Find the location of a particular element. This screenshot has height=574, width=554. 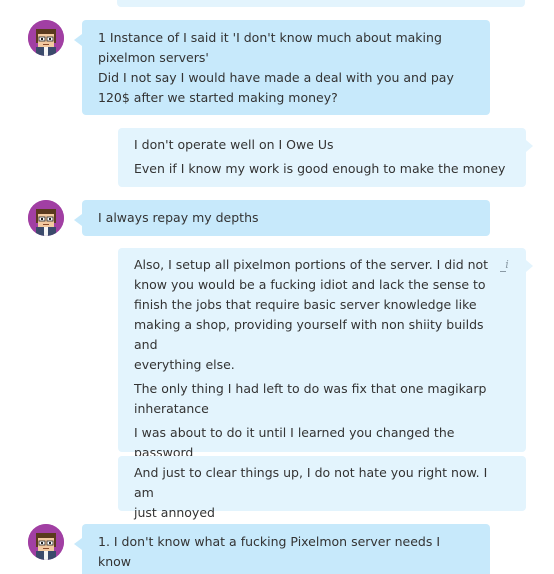

message-bubble-outgoing is located at coordinates (321, 3).